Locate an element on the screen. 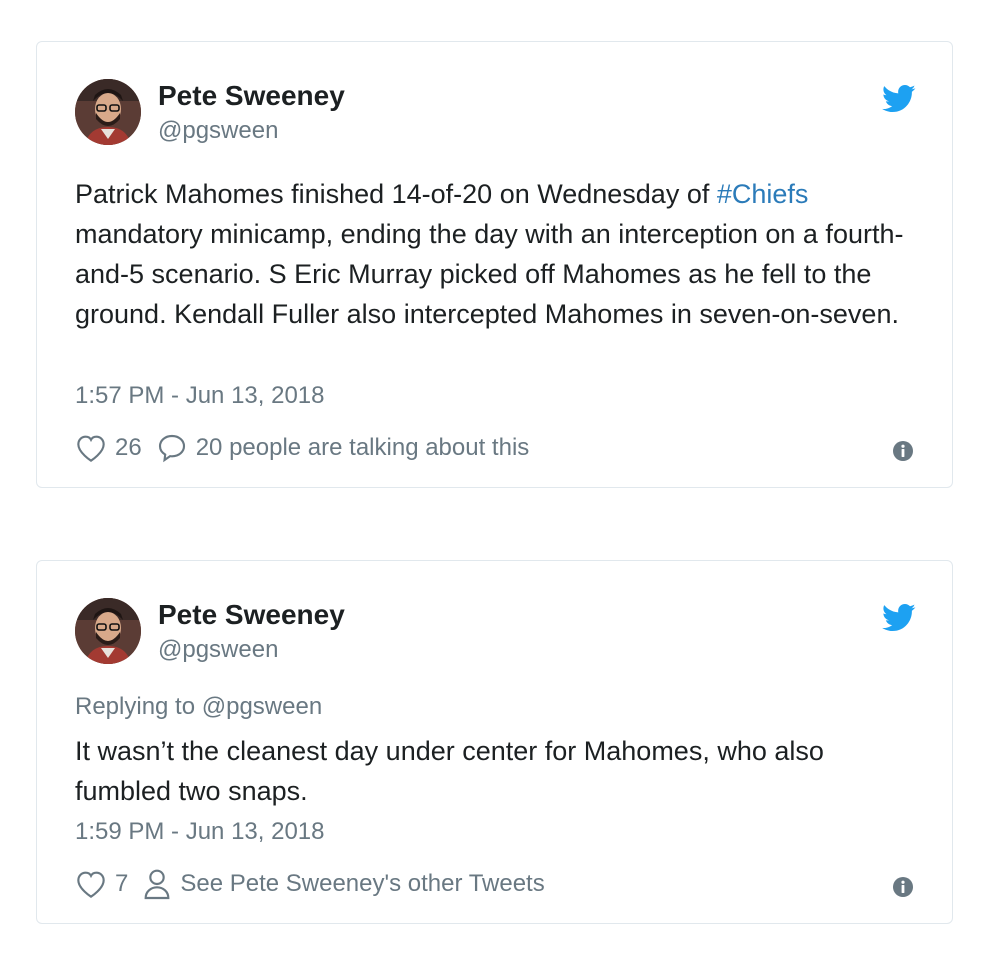 The image size is (1000, 959). hashtag-link: #Chiefs is located at coordinates (763, 194).